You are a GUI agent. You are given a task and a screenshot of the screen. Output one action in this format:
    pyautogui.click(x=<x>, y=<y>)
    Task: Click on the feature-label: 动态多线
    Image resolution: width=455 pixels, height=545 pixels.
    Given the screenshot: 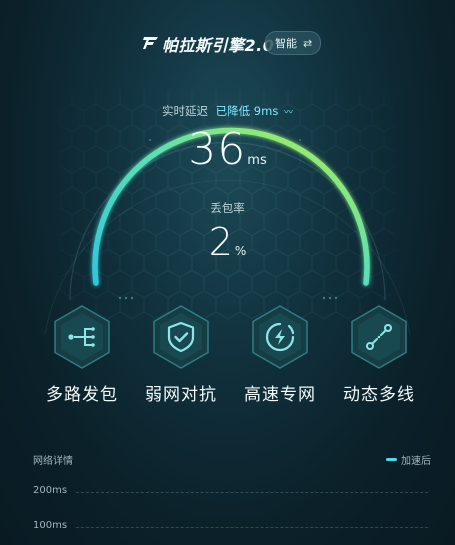 What is the action you would take?
    pyautogui.click(x=379, y=395)
    